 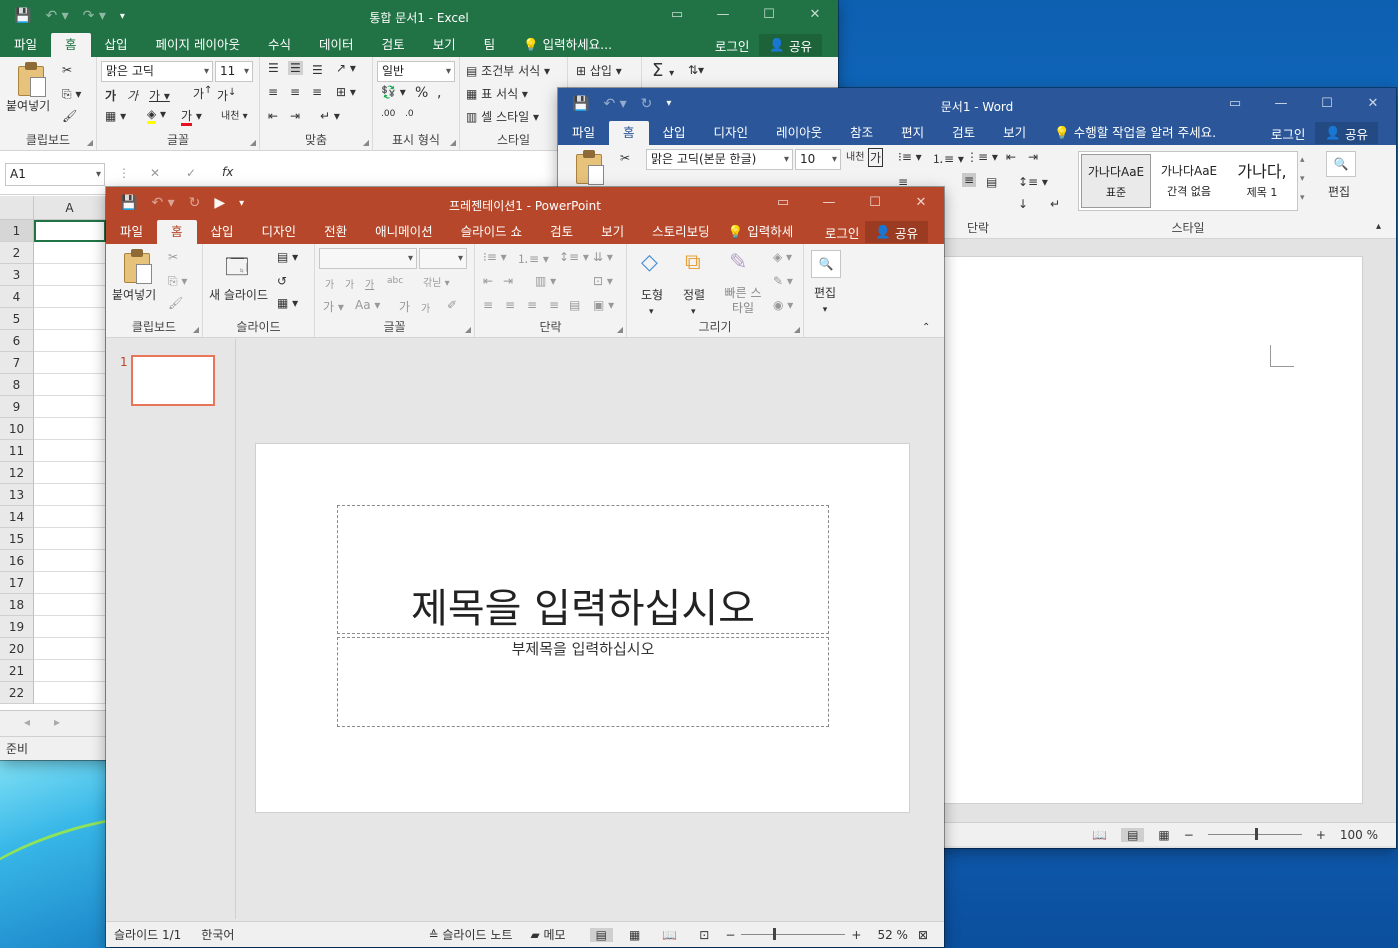 What do you see at coordinates (57, 722) in the screenshot?
I see `sheet-nav-next-icon: ▸` at bounding box center [57, 722].